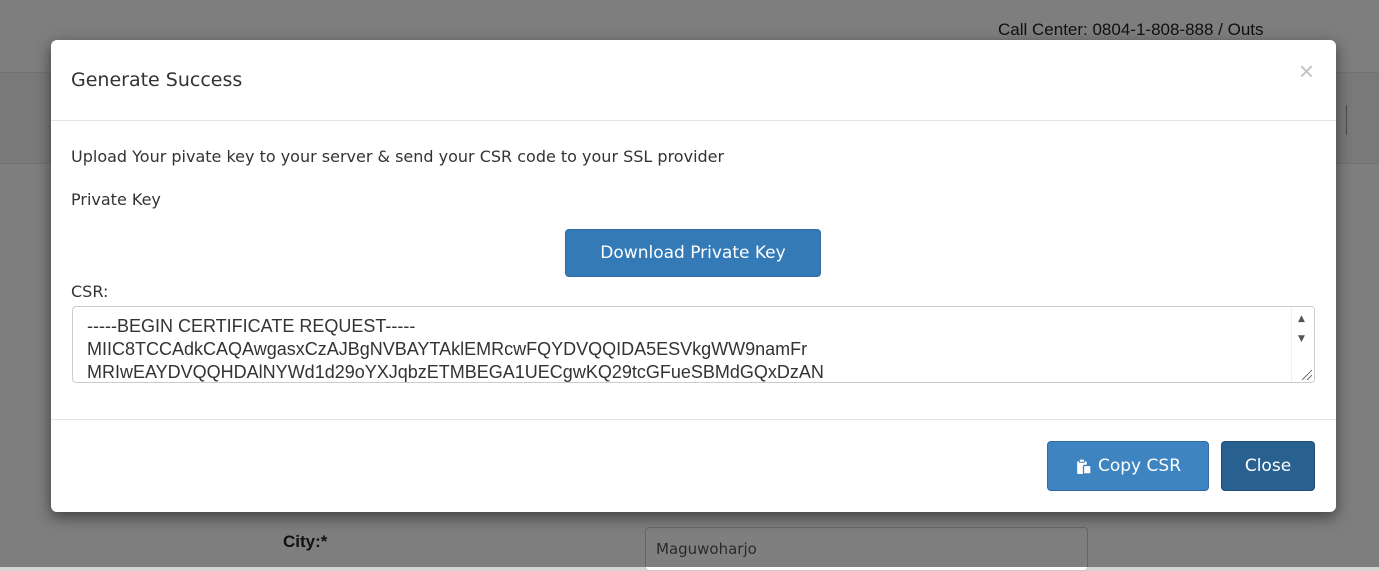  What do you see at coordinates (157, 80) in the screenshot?
I see `modal-title: Generate Success` at bounding box center [157, 80].